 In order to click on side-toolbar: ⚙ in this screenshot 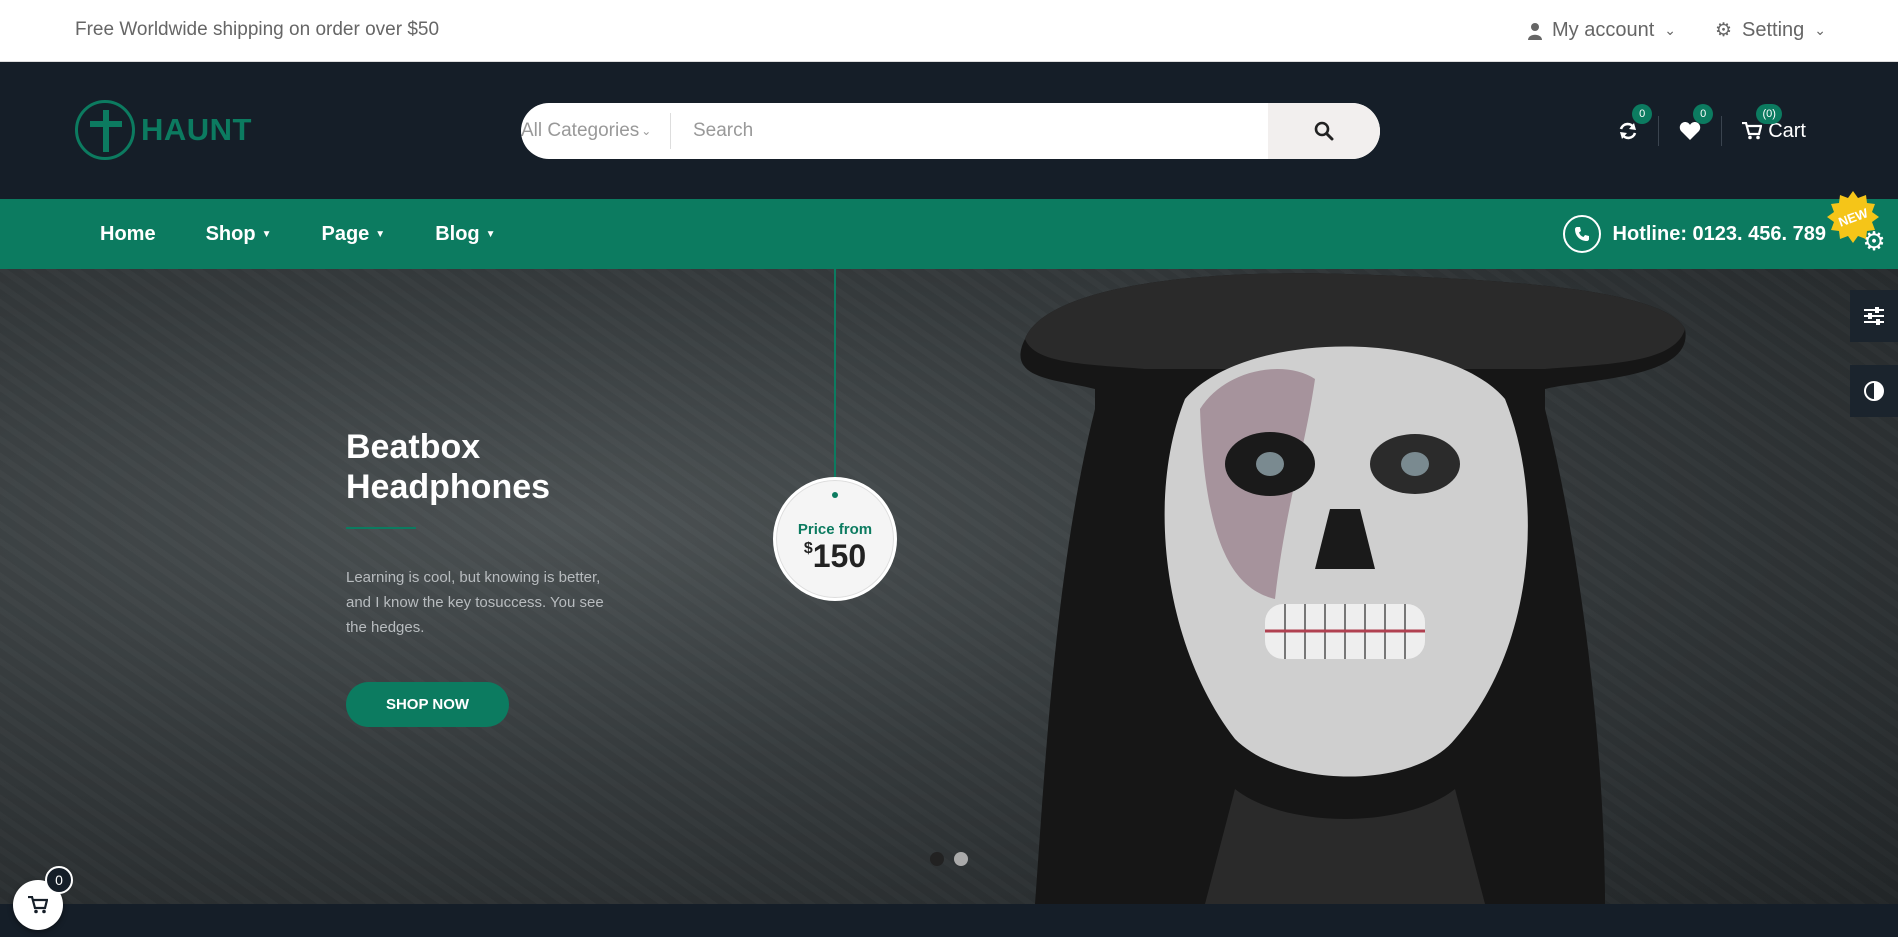, I will do `click(1874, 327)`.